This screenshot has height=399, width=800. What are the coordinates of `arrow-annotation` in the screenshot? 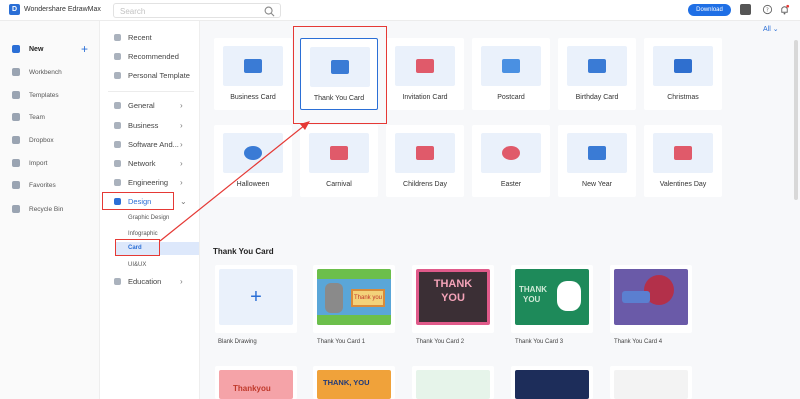 It's located at (234, 181).